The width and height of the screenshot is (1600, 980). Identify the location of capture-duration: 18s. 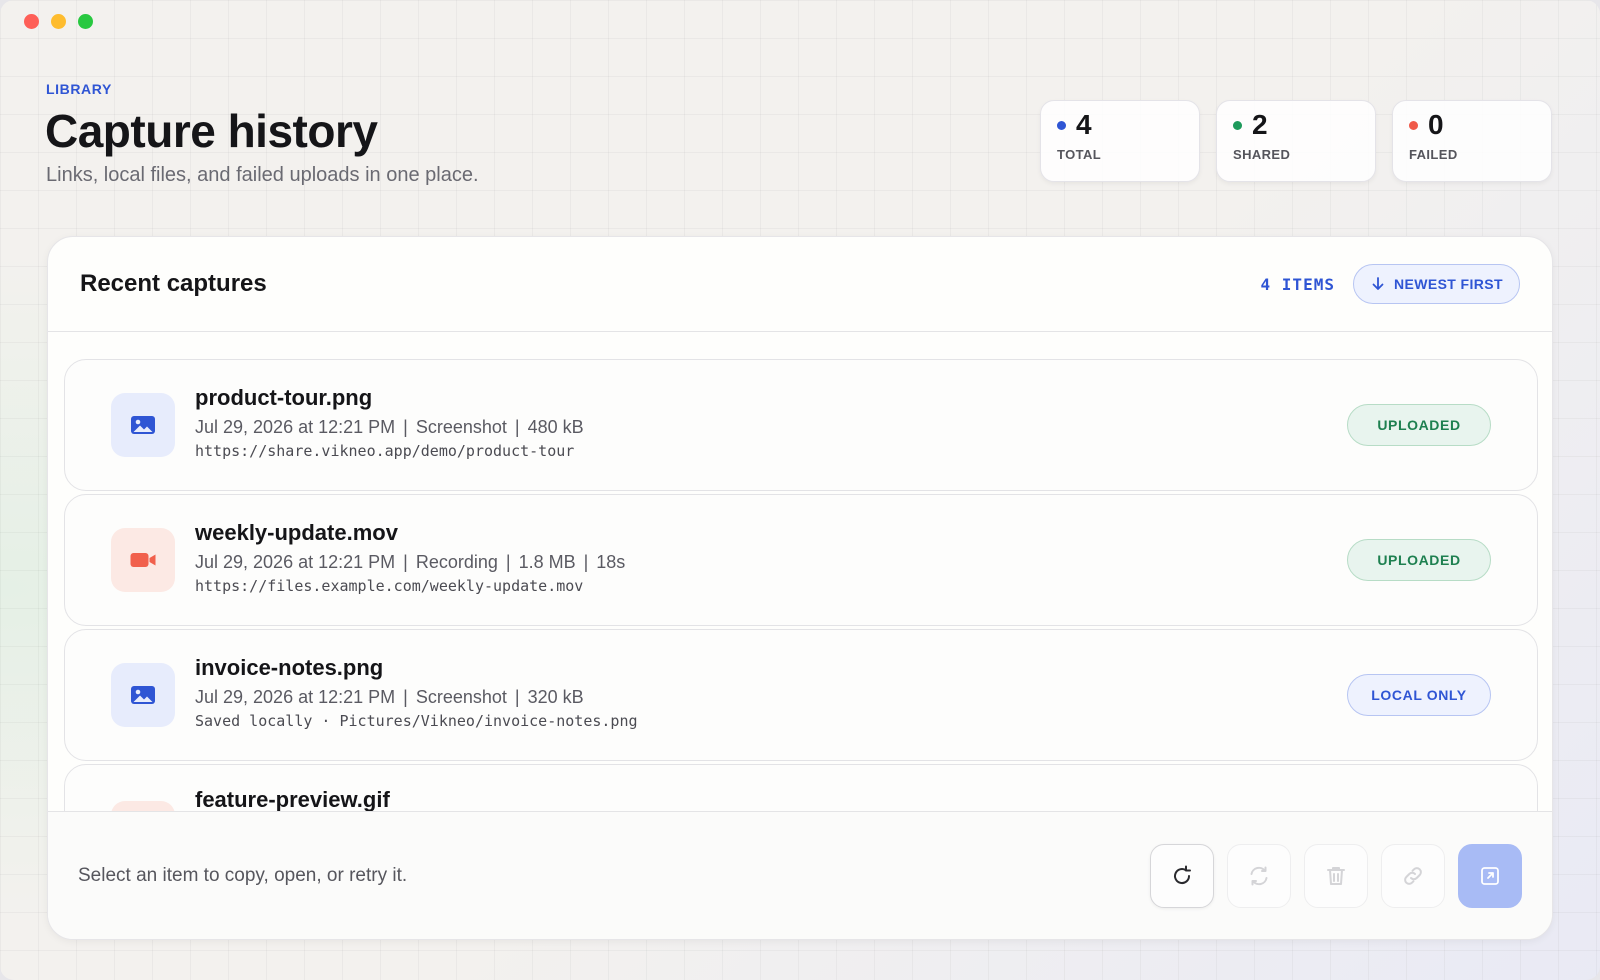
(611, 561).